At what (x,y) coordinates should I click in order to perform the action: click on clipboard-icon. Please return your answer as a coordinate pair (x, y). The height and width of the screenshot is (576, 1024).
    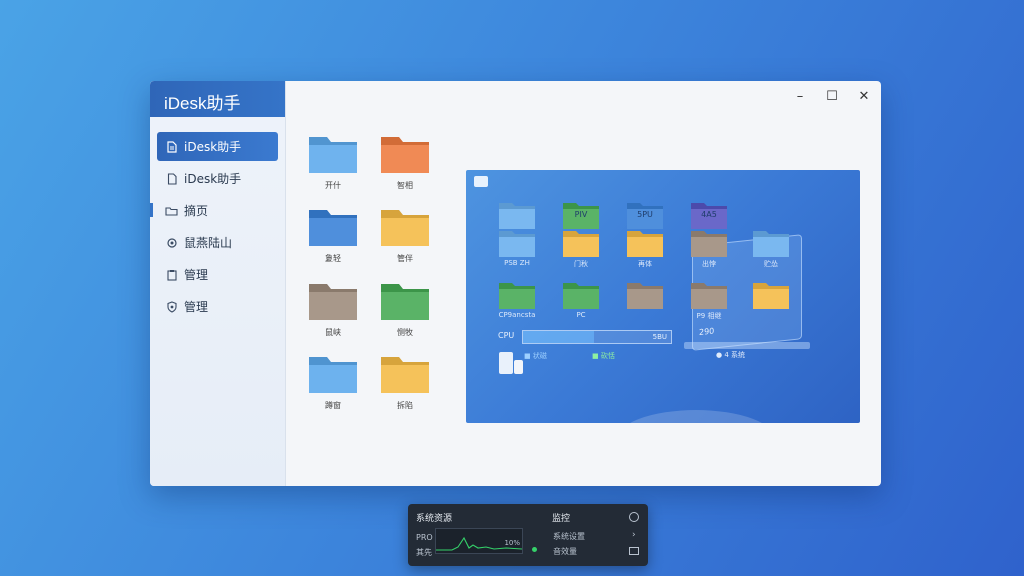
    Looking at the image, I should click on (171, 274).